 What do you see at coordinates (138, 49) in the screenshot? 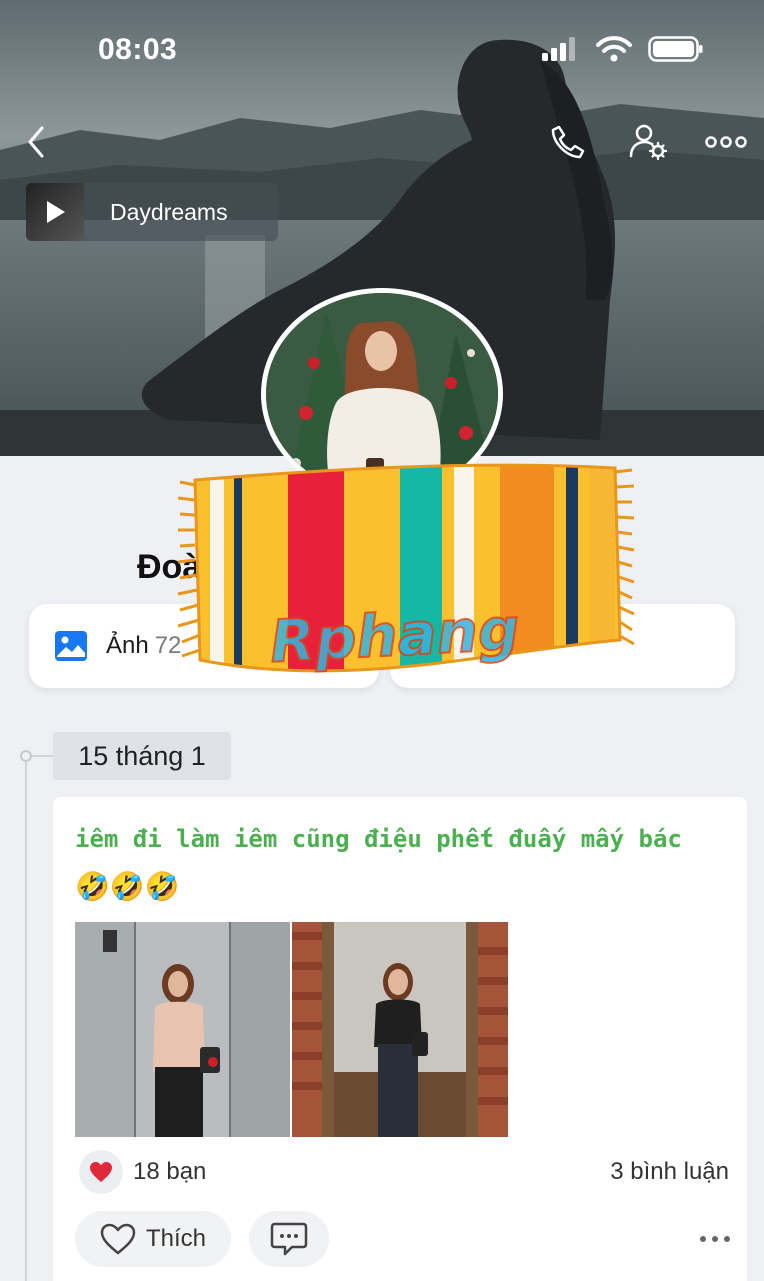
I see `status-time: 08:03` at bounding box center [138, 49].